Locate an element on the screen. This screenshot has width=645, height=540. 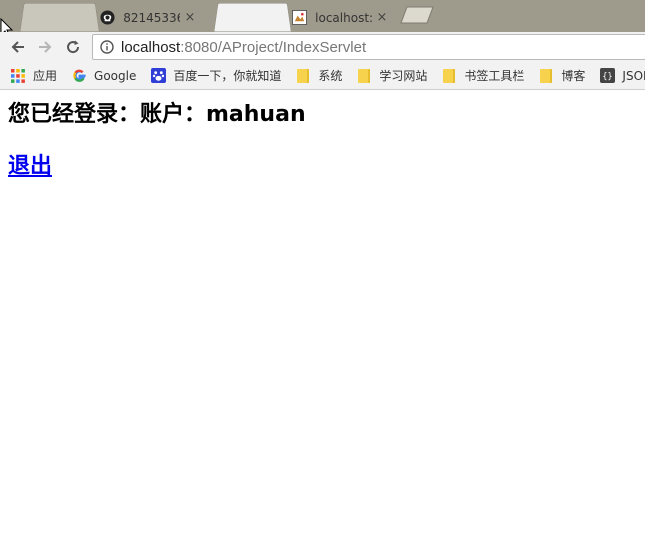
new-tab-button is located at coordinates (417, 15).